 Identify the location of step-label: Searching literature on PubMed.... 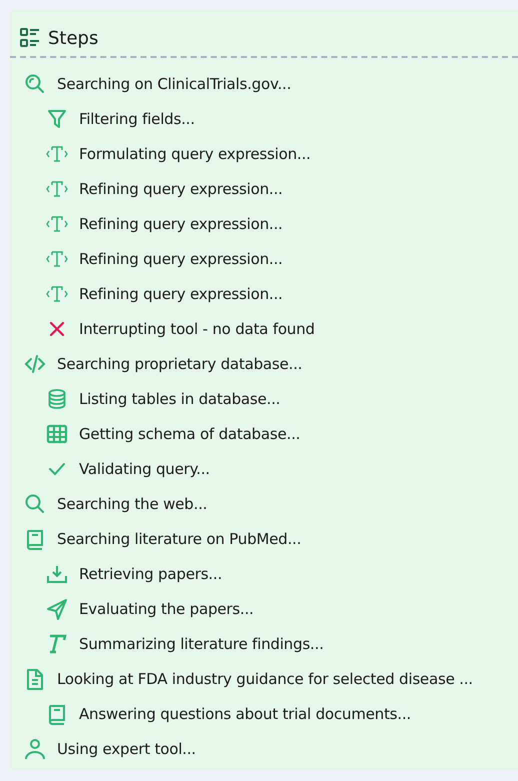
(179, 539).